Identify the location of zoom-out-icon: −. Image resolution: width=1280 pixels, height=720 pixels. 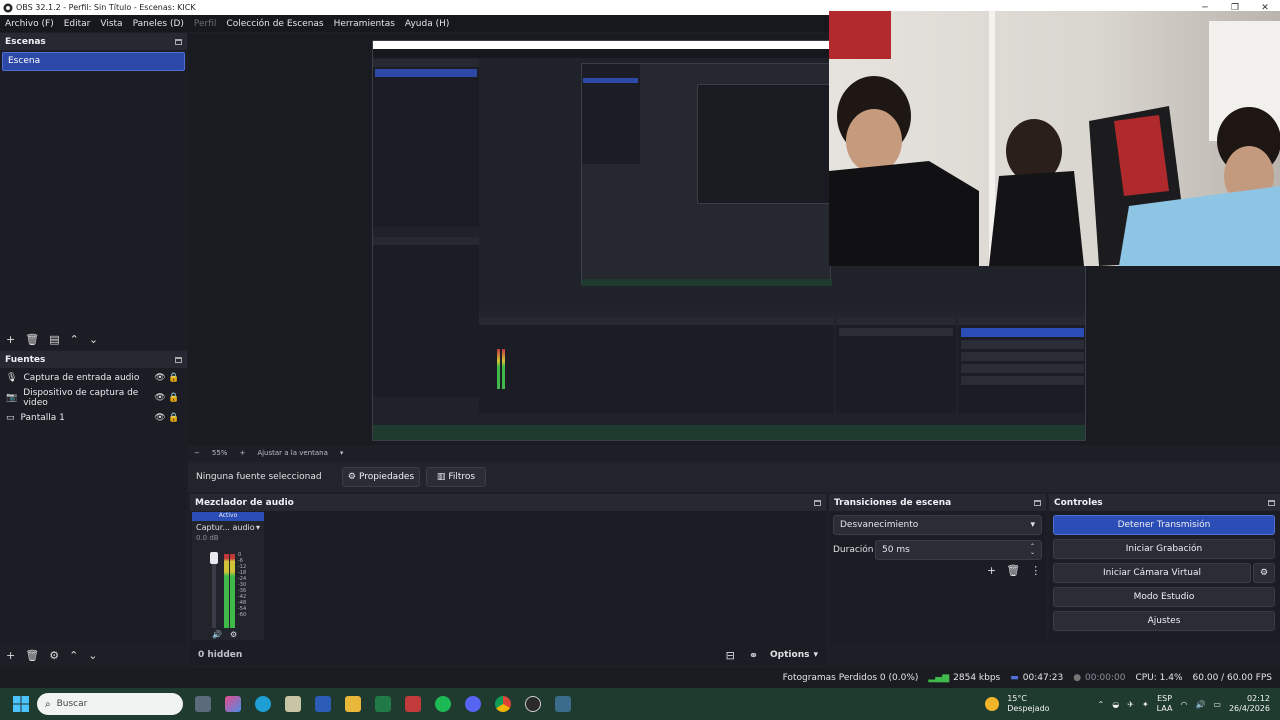
(197, 453).